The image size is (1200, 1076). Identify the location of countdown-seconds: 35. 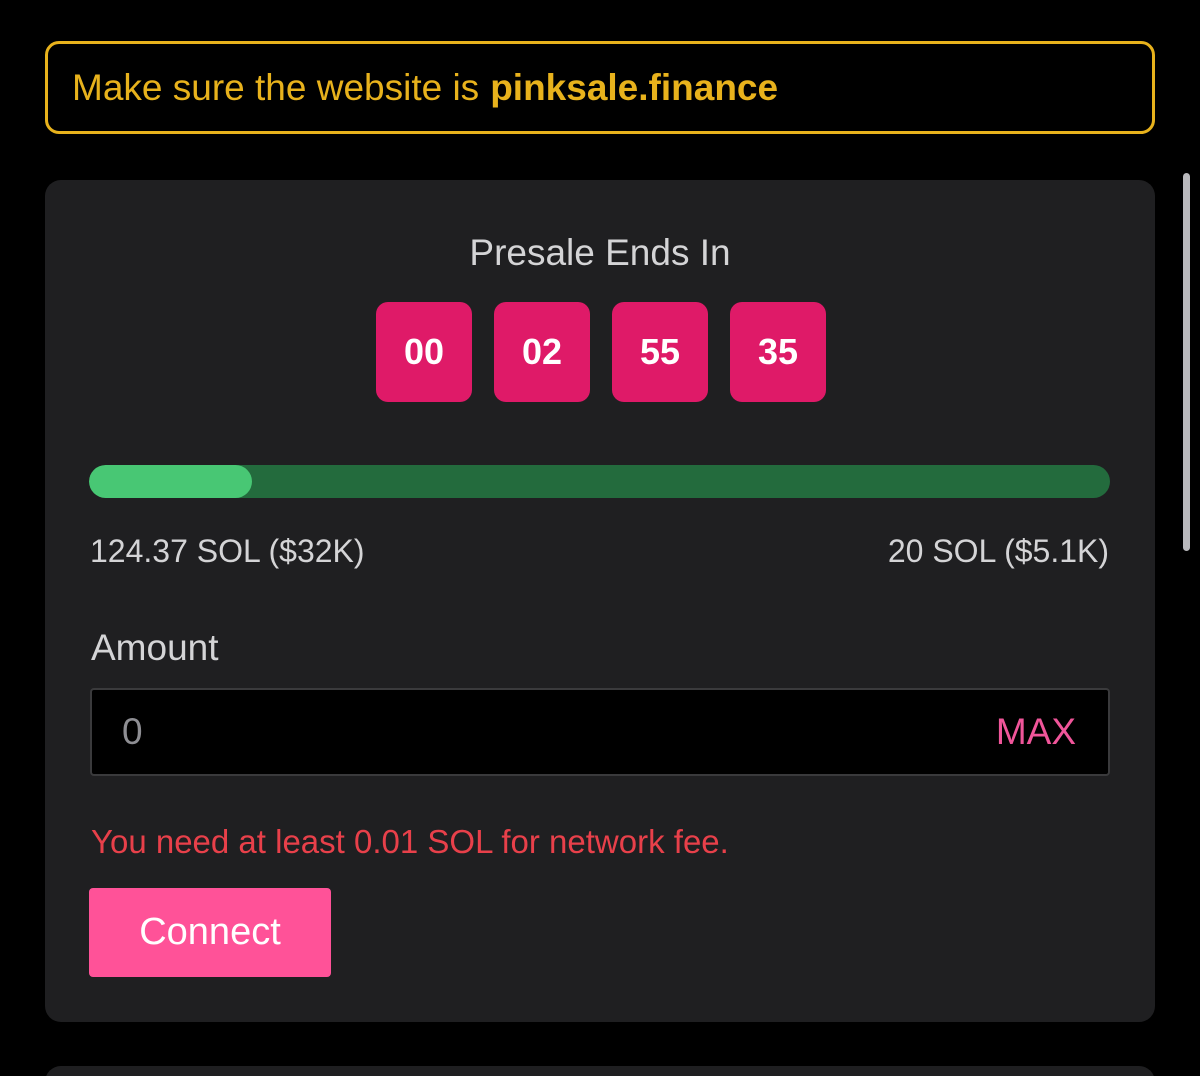
(778, 352).